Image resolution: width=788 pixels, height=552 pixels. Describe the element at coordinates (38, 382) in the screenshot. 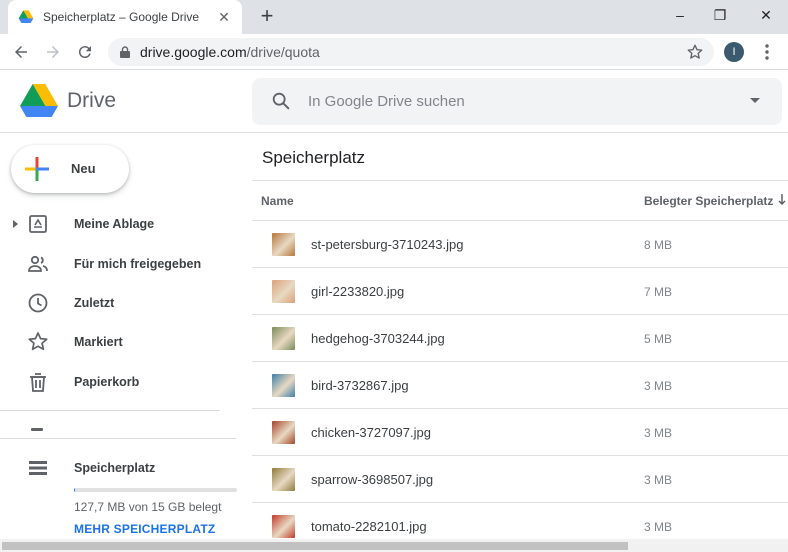

I see `trash-icon` at that location.